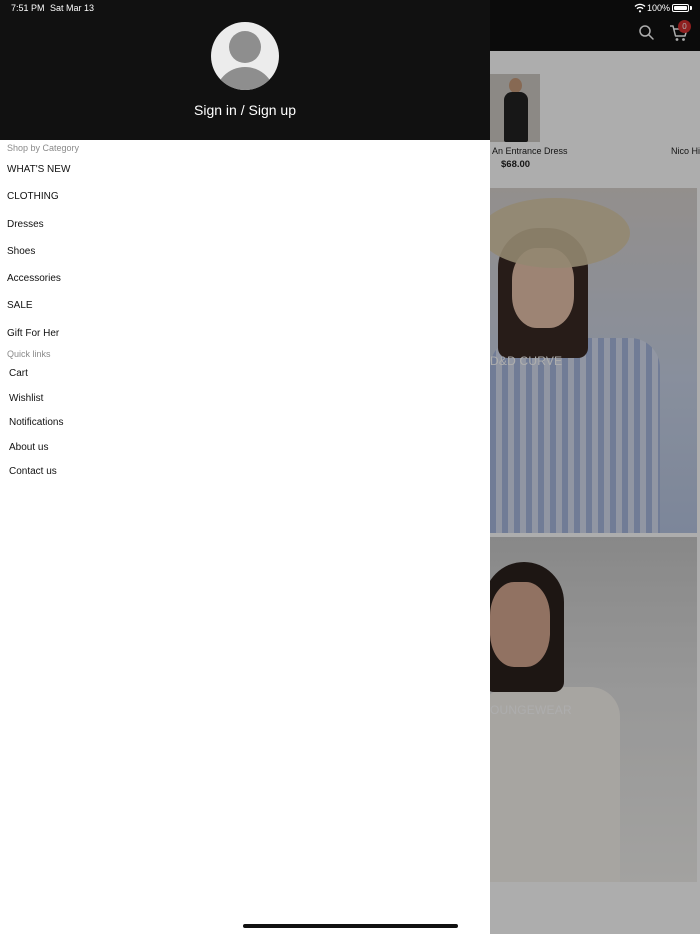  What do you see at coordinates (20, 305) in the screenshot?
I see `category-item-sale: SALE` at bounding box center [20, 305].